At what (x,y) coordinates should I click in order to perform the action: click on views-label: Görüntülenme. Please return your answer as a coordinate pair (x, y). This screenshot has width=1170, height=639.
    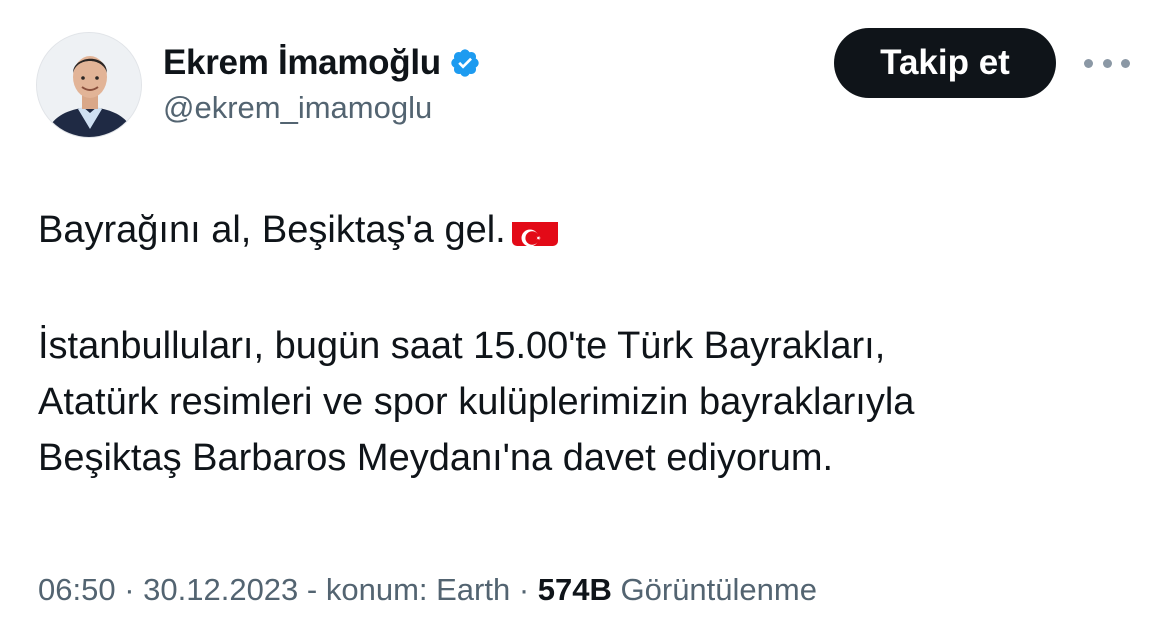
    Looking at the image, I should click on (714, 589).